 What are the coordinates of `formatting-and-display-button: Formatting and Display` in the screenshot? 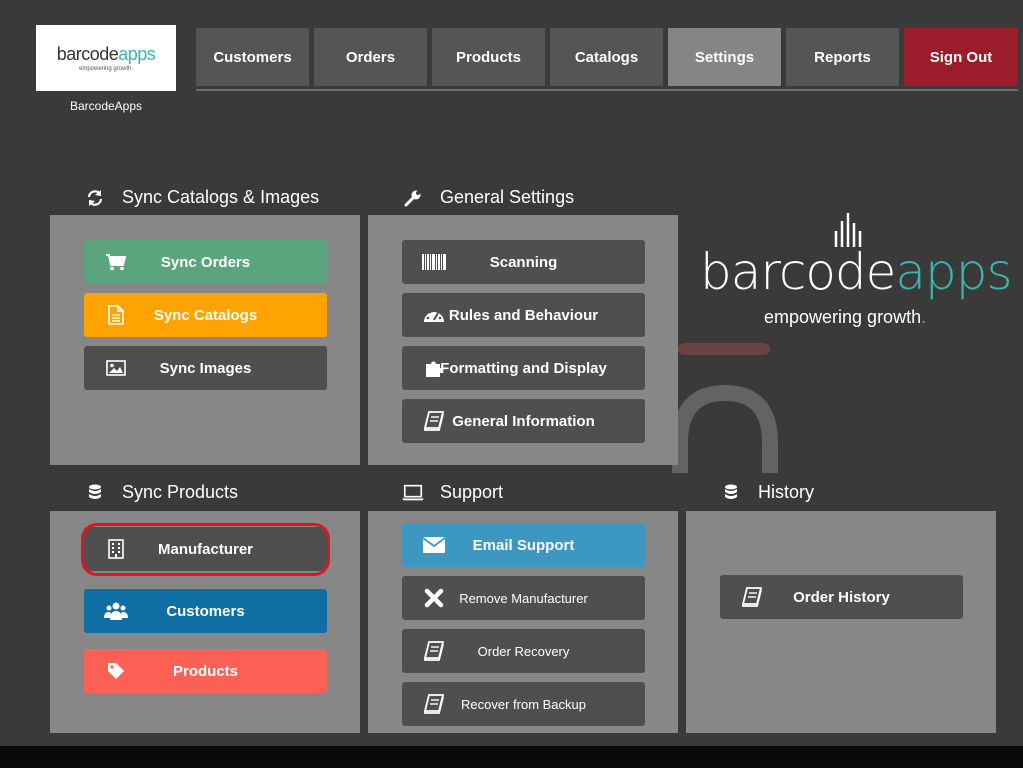 It's located at (523, 368).